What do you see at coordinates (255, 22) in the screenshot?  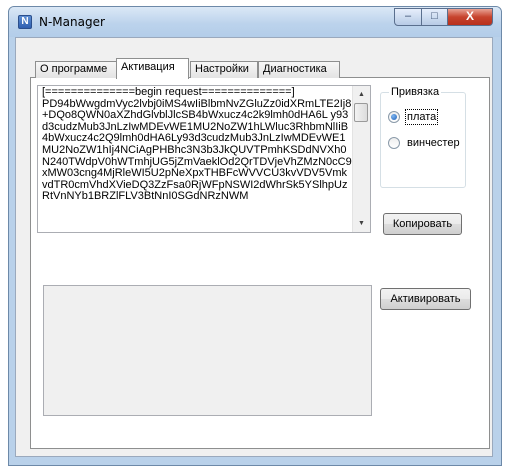 I see `title-bar: N N-Manager – □ X` at bounding box center [255, 22].